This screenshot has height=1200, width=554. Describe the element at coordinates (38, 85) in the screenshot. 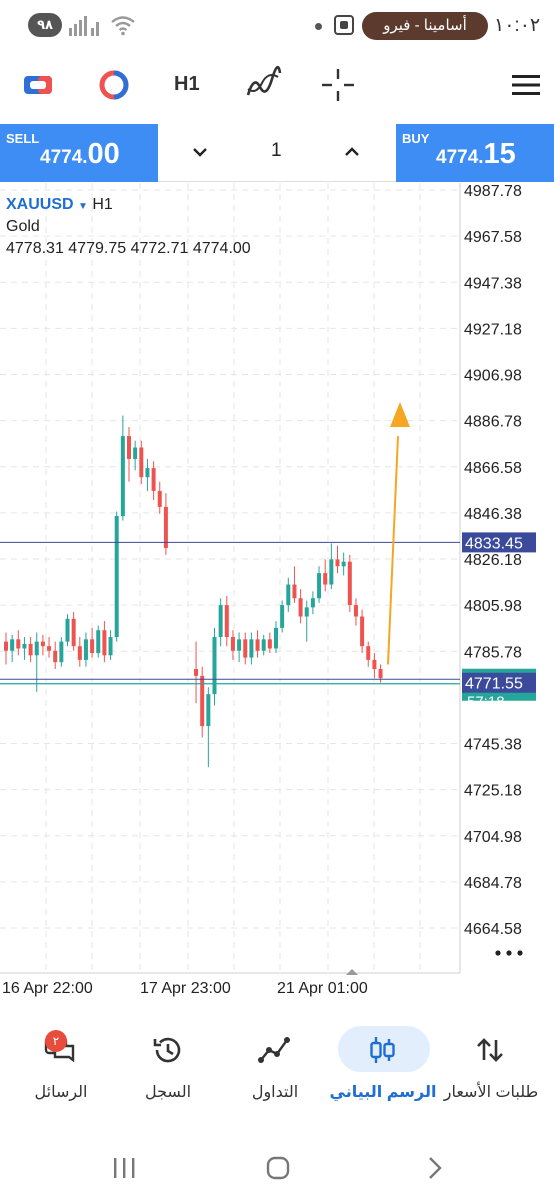

I see `trade-manager-icon` at that location.